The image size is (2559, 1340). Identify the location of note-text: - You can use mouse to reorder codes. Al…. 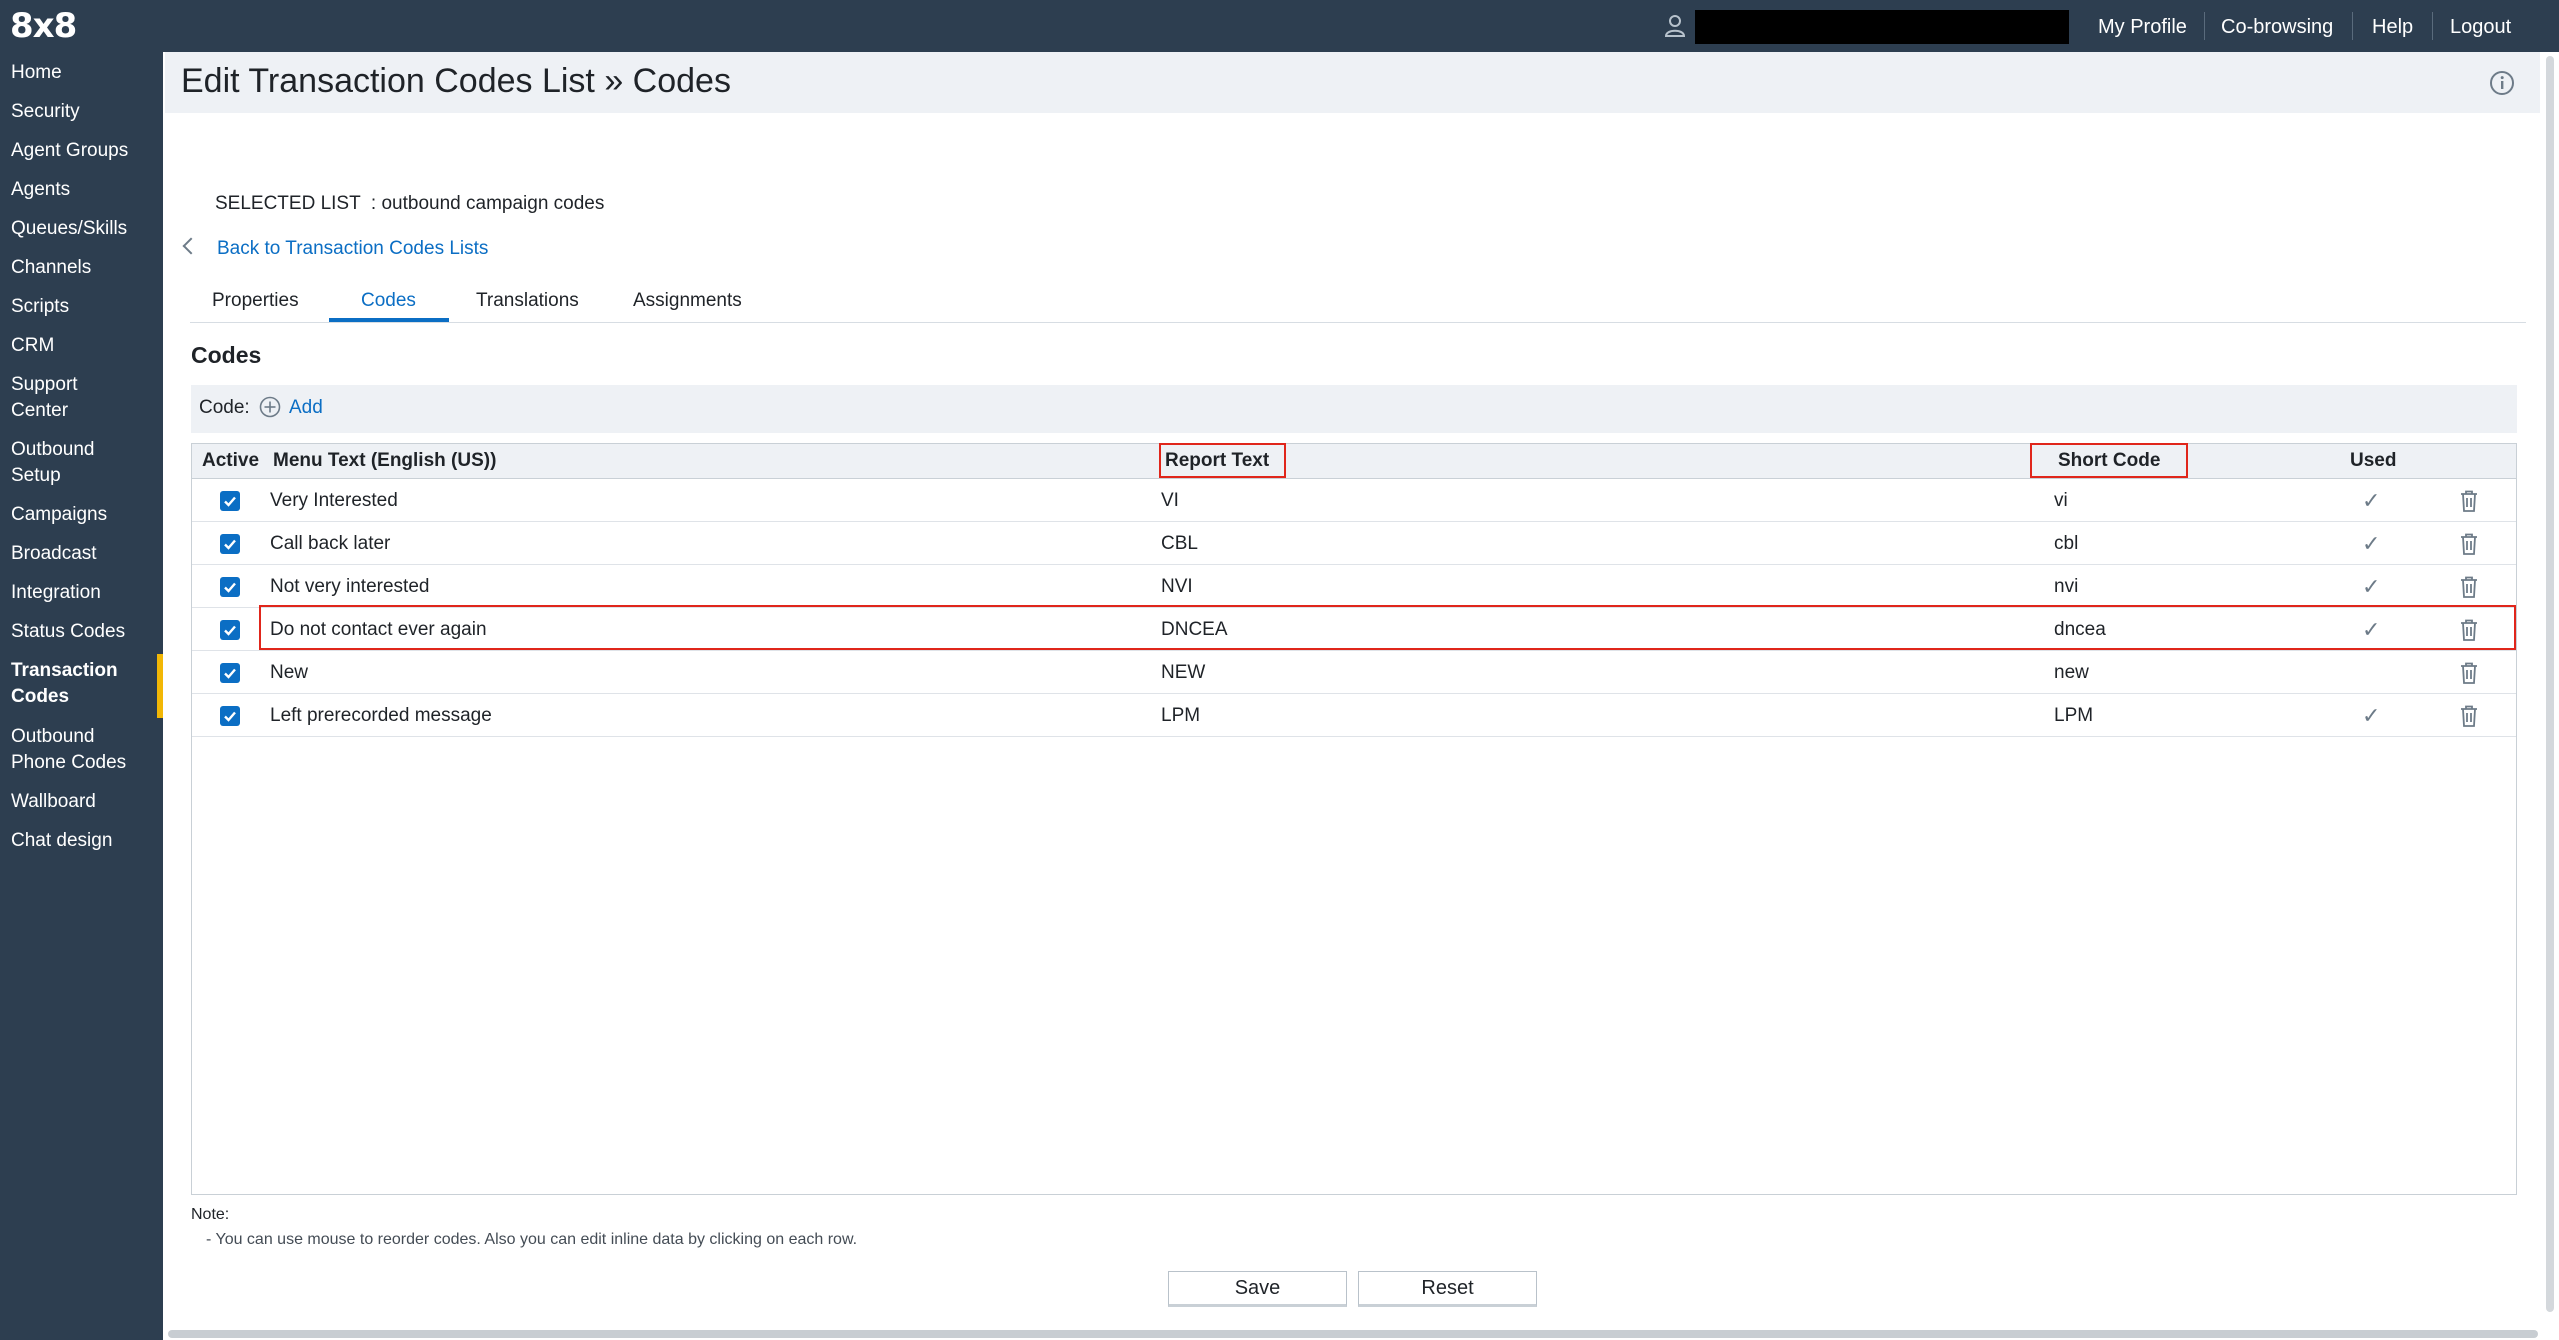
(532, 1239).